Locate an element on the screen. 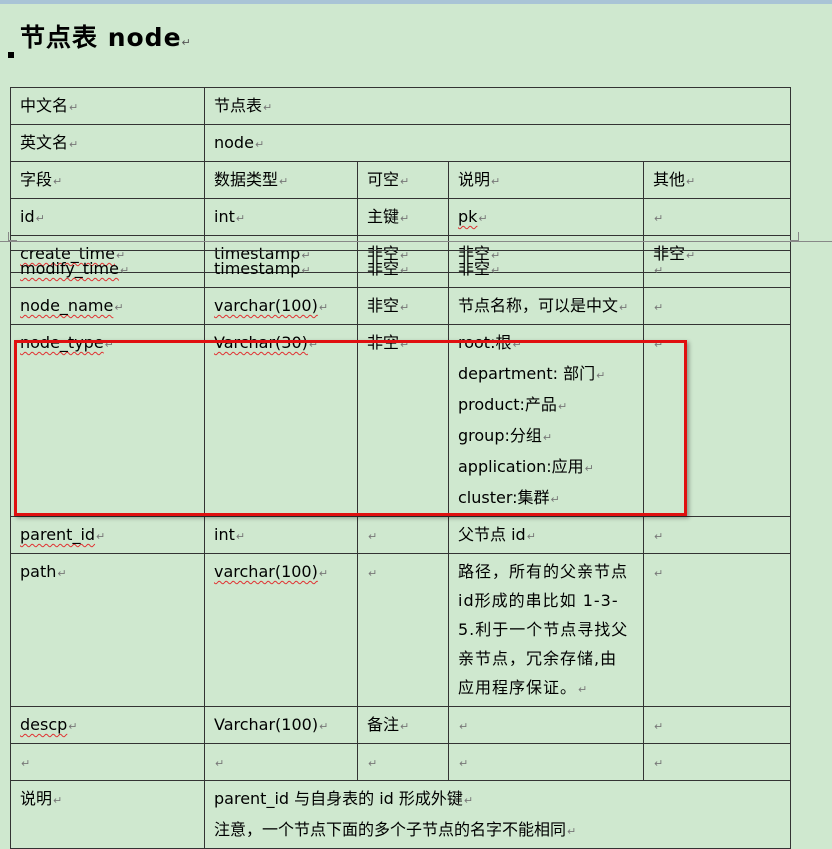  page-break-corner-left is located at coordinates (12, 236).